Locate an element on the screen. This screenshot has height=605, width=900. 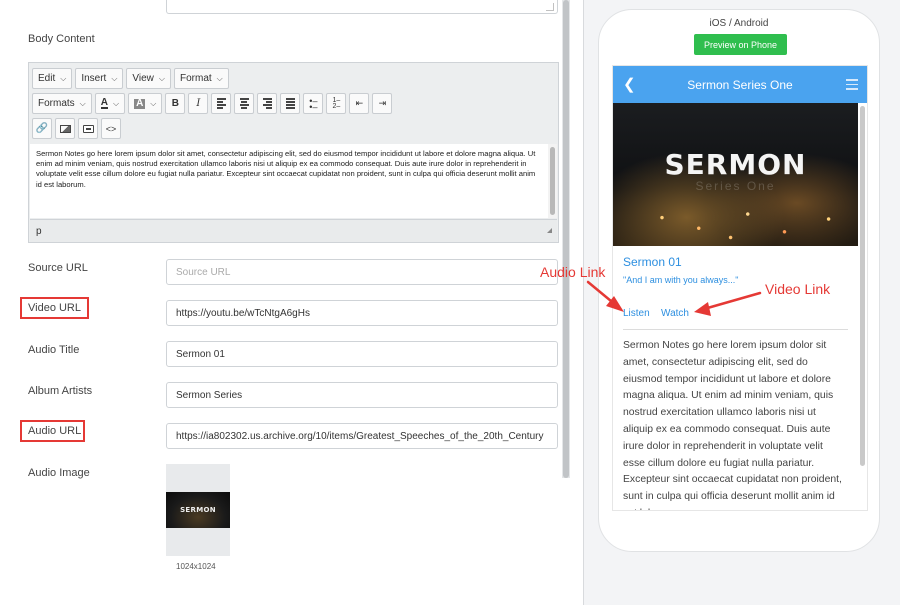
justify-icon is located at coordinates (290, 103).